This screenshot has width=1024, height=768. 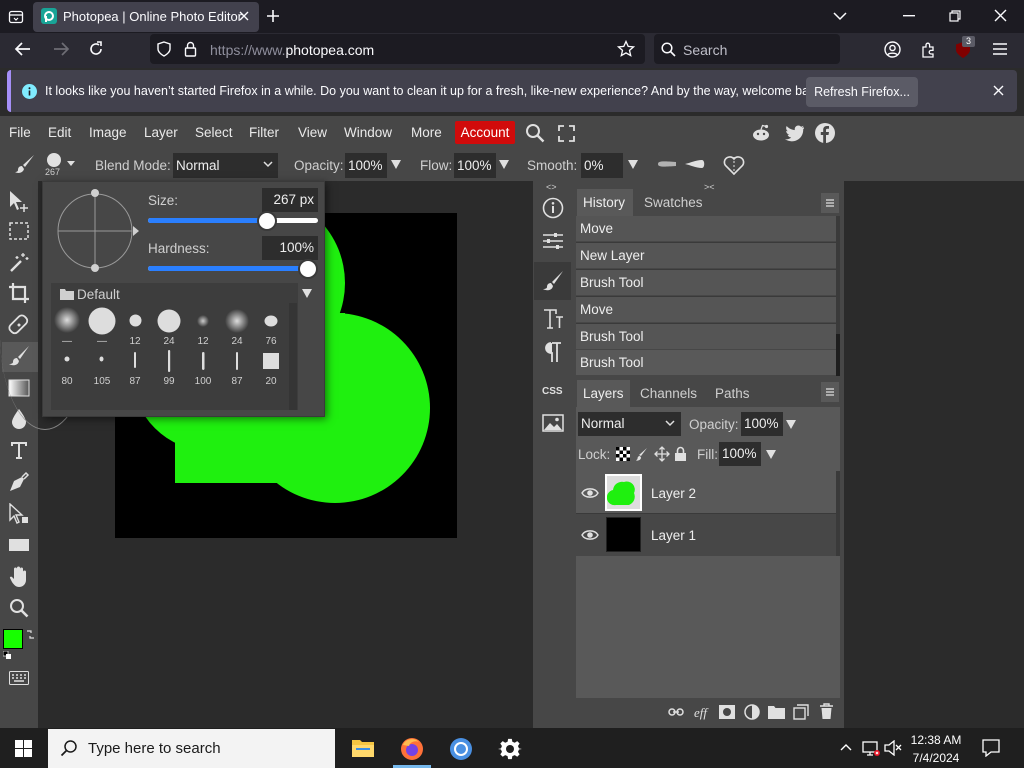 What do you see at coordinates (673, 535) in the screenshot?
I see `layer-name: Layer 1` at bounding box center [673, 535].